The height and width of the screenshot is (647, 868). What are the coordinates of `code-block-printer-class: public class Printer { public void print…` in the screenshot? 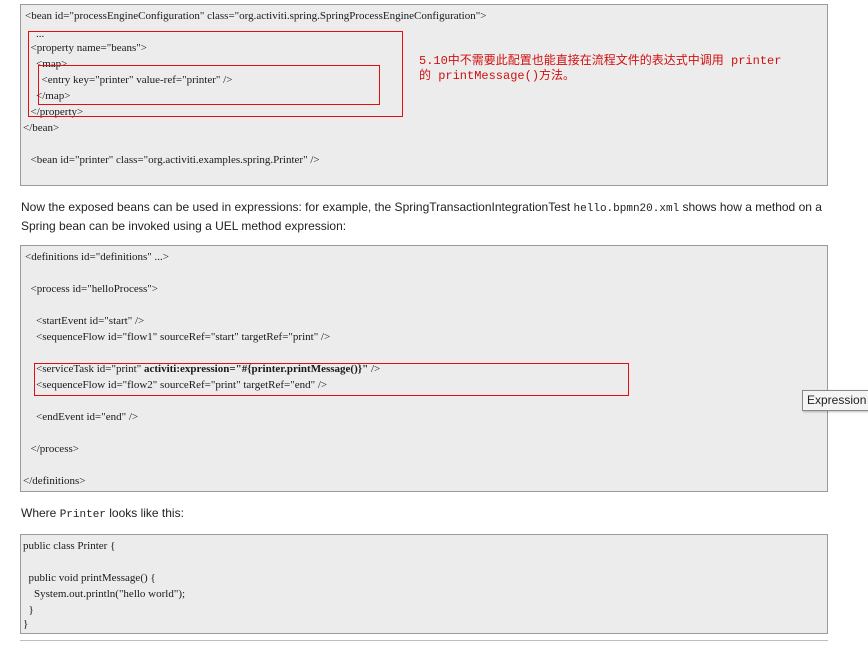 It's located at (424, 584).